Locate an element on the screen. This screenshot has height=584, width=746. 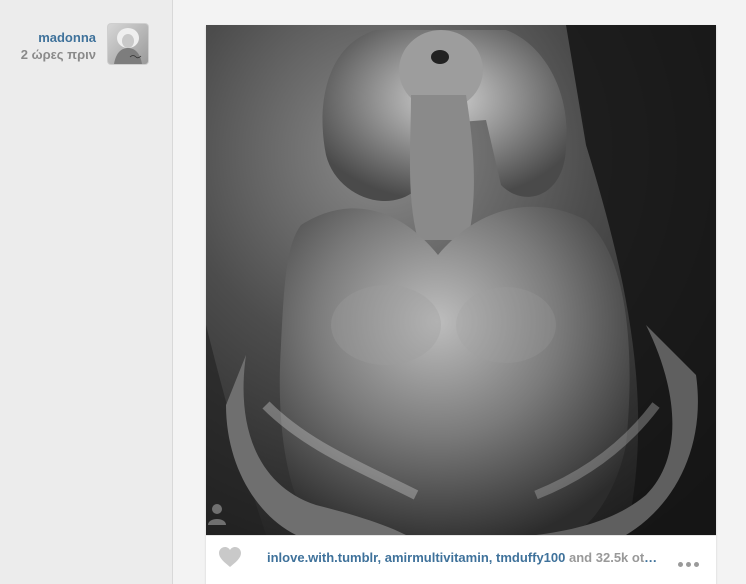
avatar is located at coordinates (128, 44).